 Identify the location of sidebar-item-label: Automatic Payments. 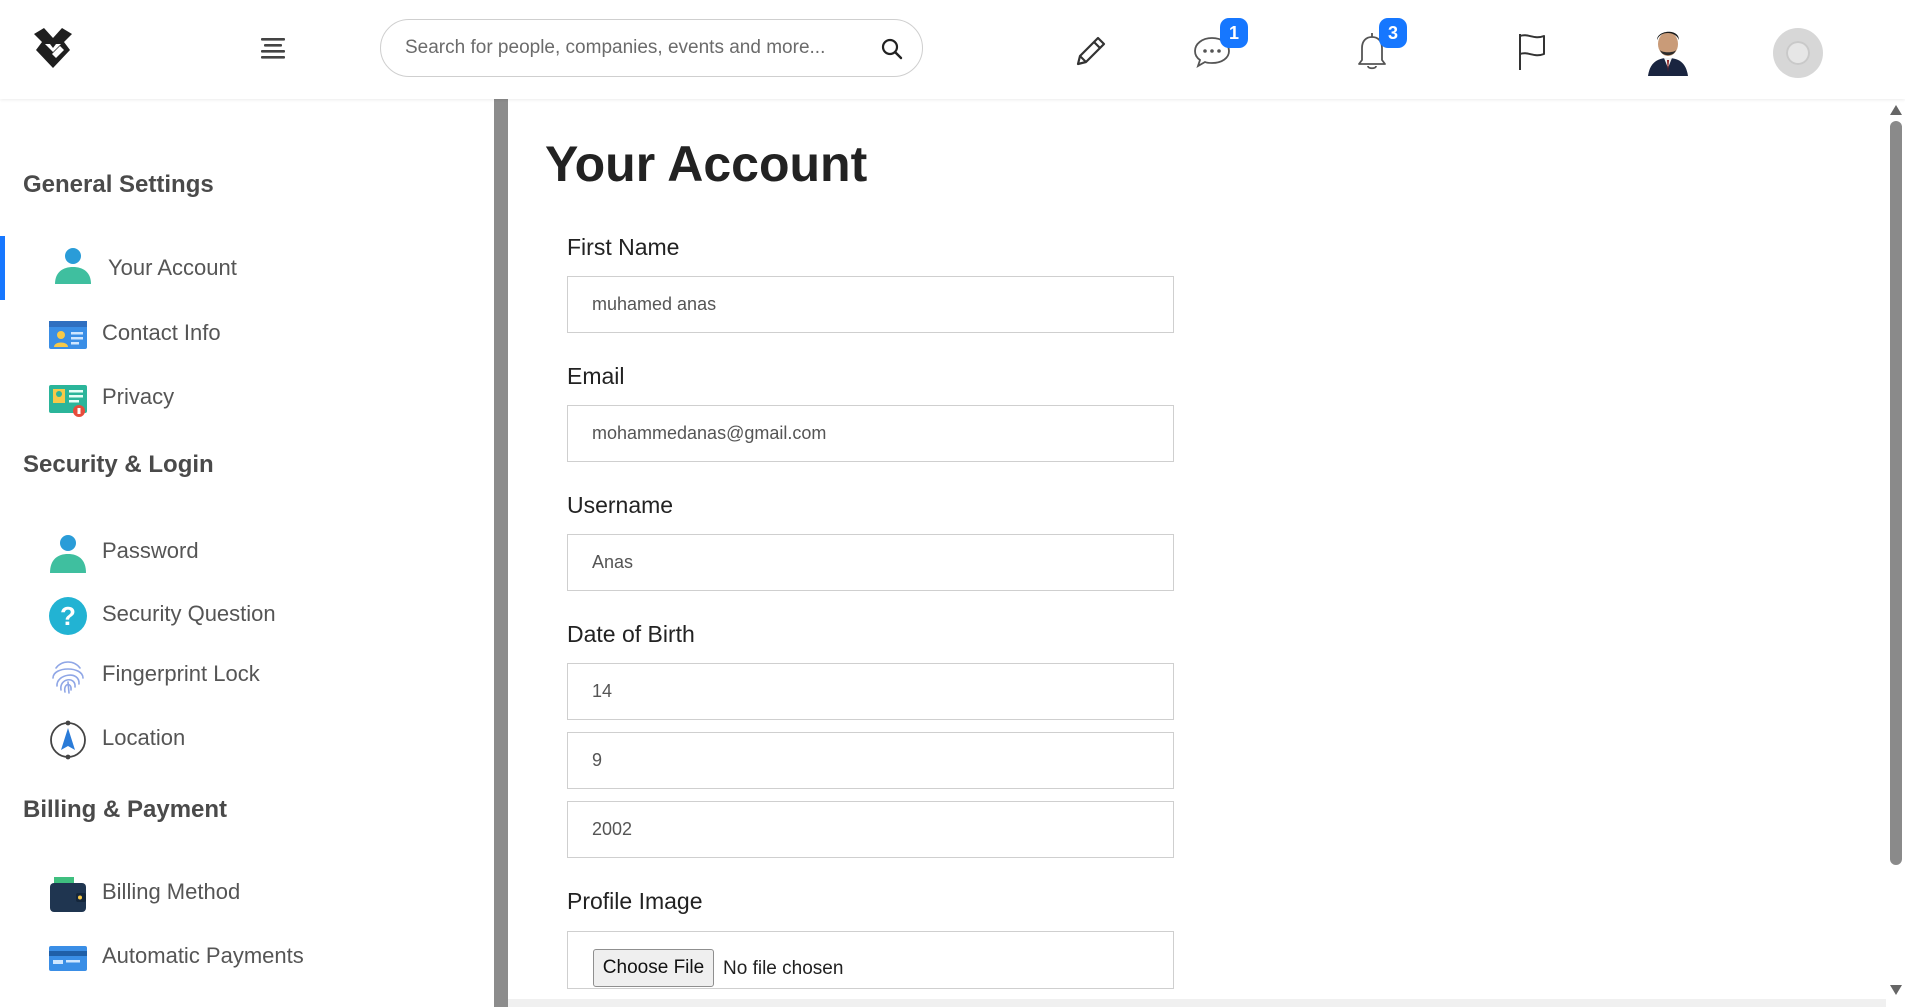
(203, 955).